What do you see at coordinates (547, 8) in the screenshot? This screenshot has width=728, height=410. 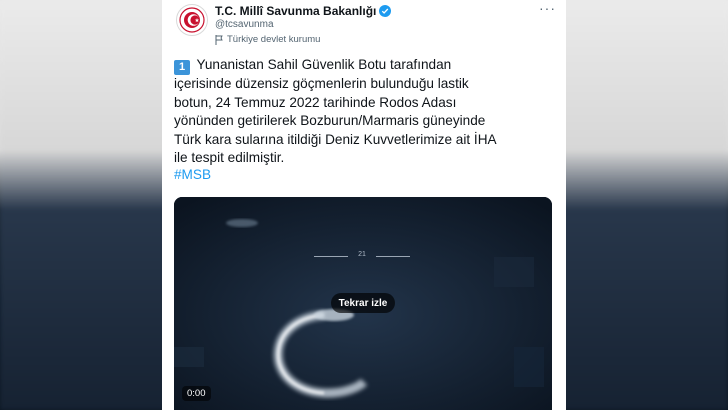 I see `more-options-icon: ···` at bounding box center [547, 8].